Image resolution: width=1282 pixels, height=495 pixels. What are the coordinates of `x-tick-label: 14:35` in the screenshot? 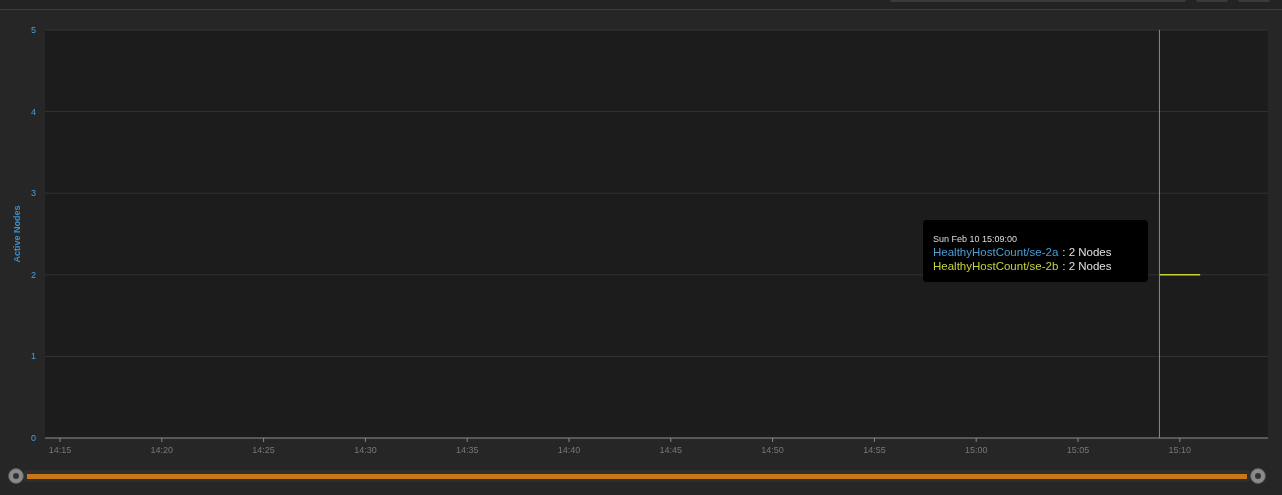 It's located at (467, 450).